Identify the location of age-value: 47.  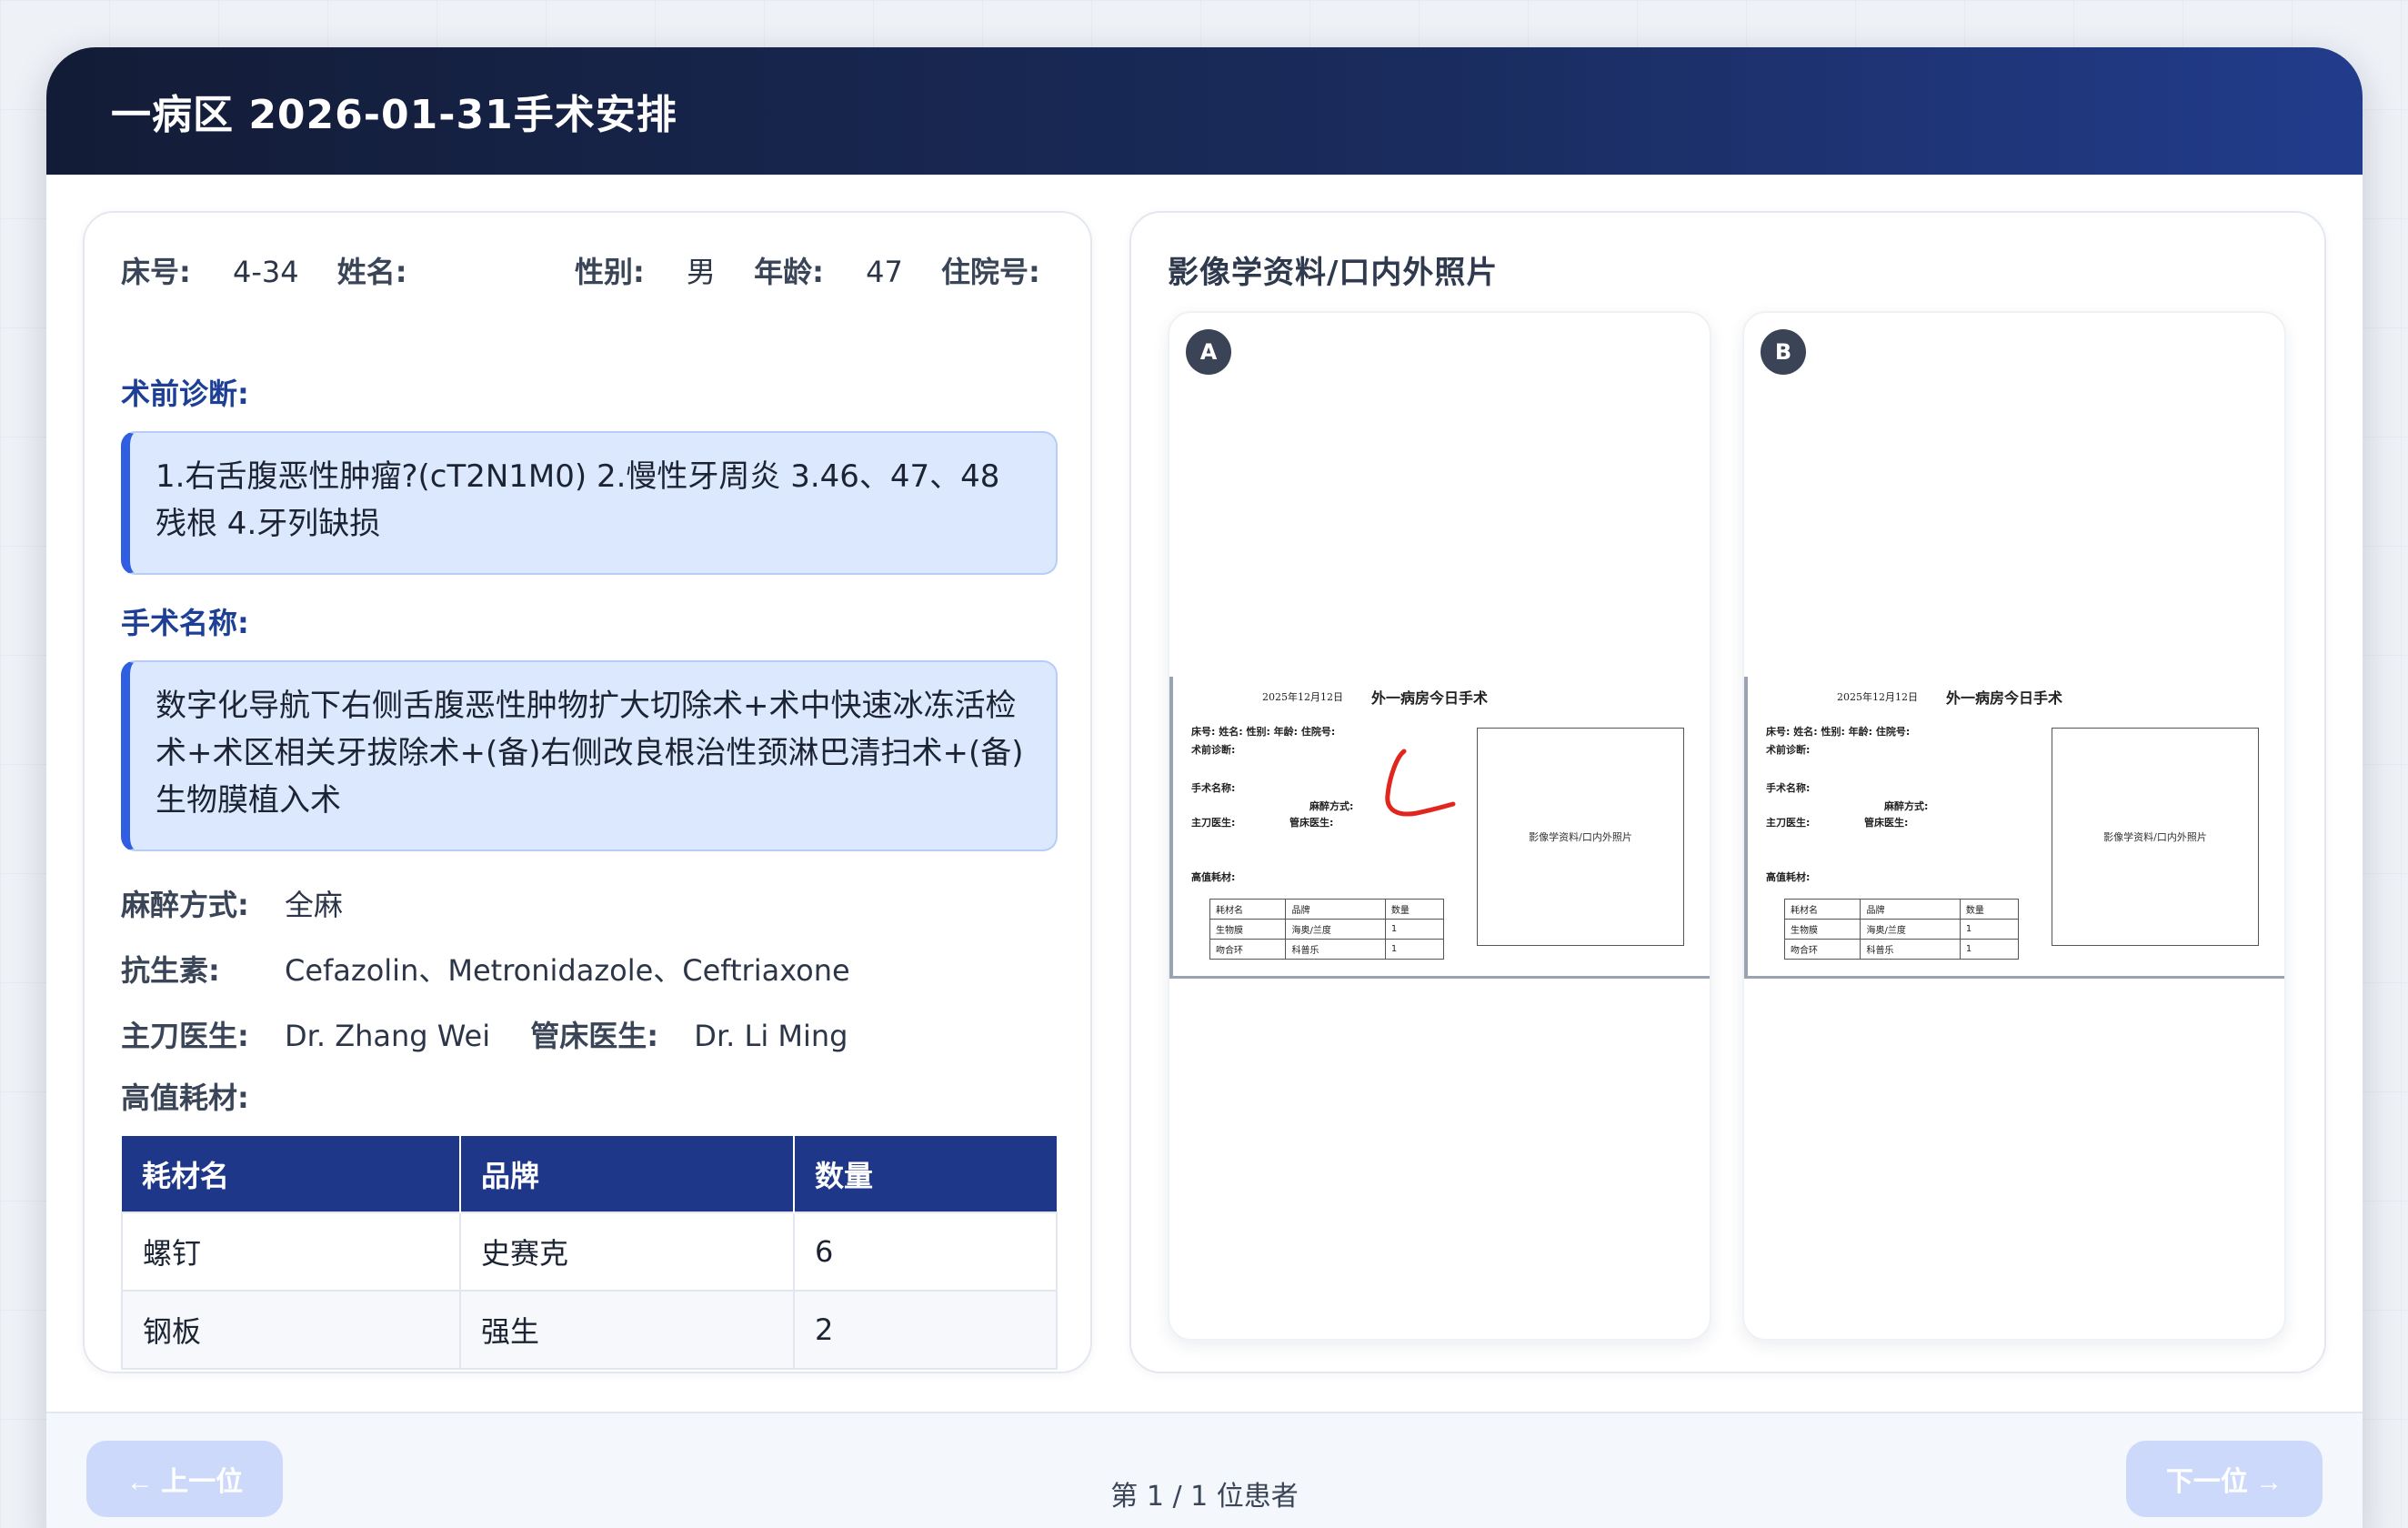
(884, 272).